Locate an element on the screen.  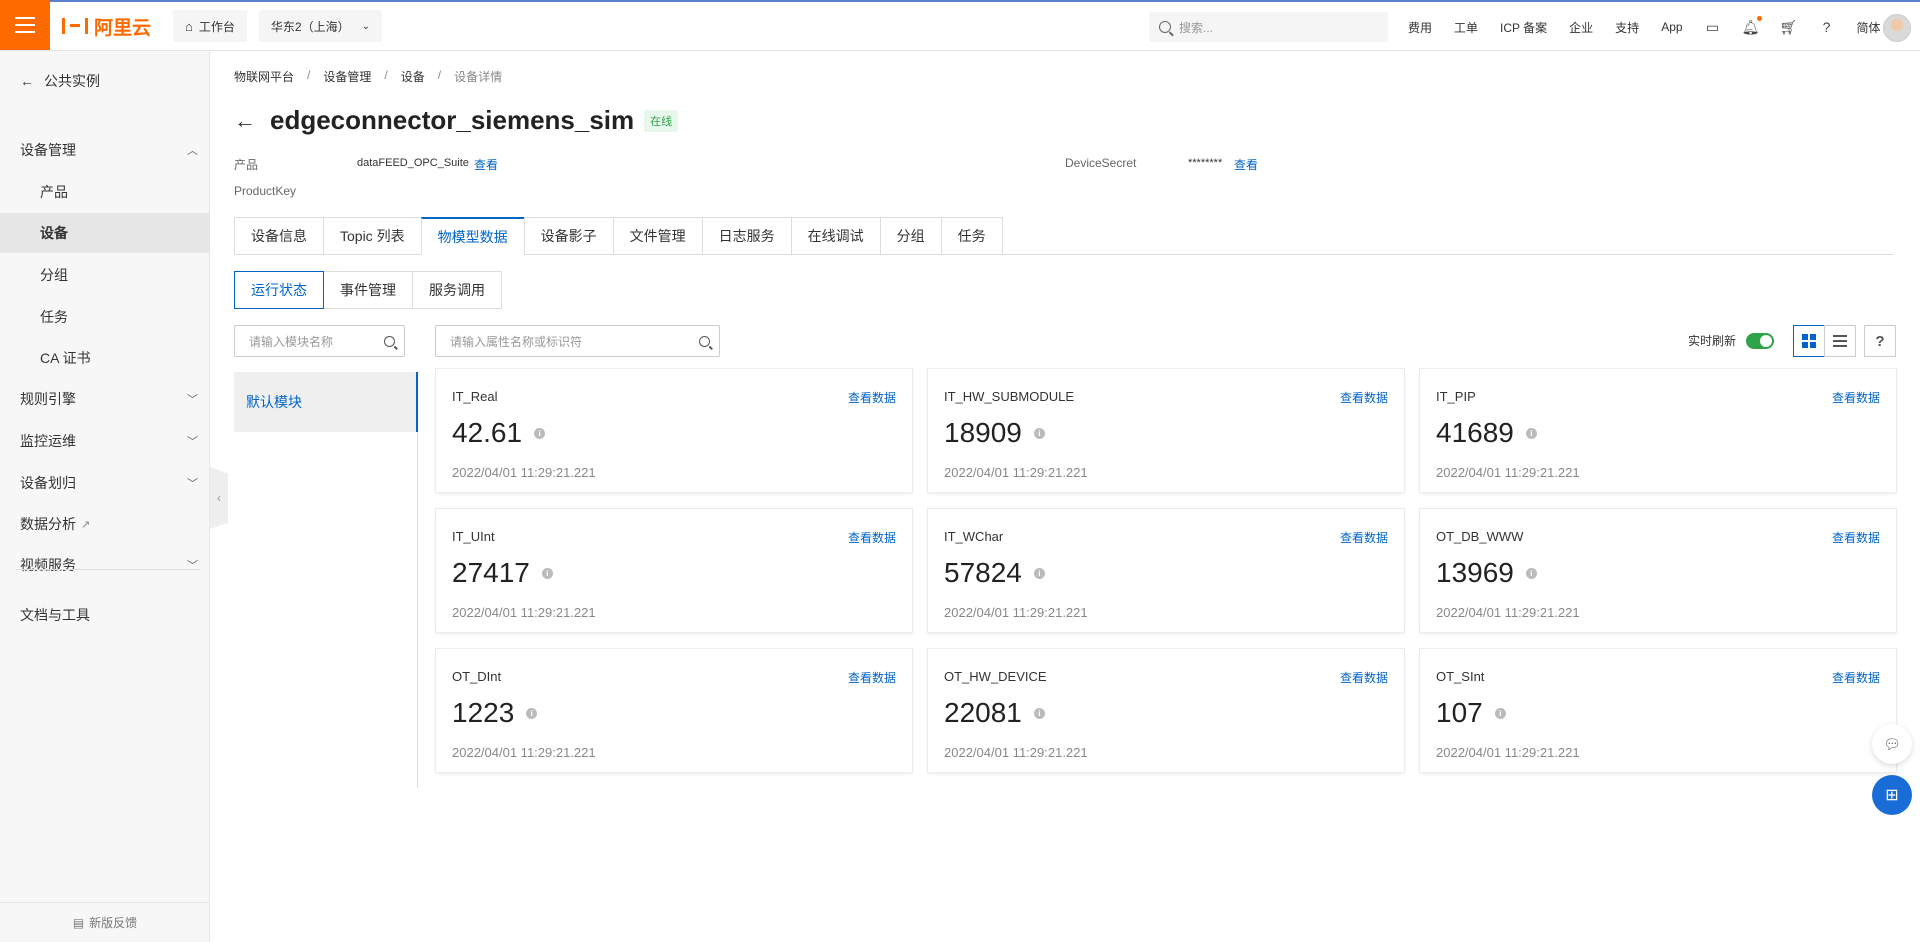
sidebar-group-data-analysis: 数据分析 ↗ is located at coordinates (105, 524).